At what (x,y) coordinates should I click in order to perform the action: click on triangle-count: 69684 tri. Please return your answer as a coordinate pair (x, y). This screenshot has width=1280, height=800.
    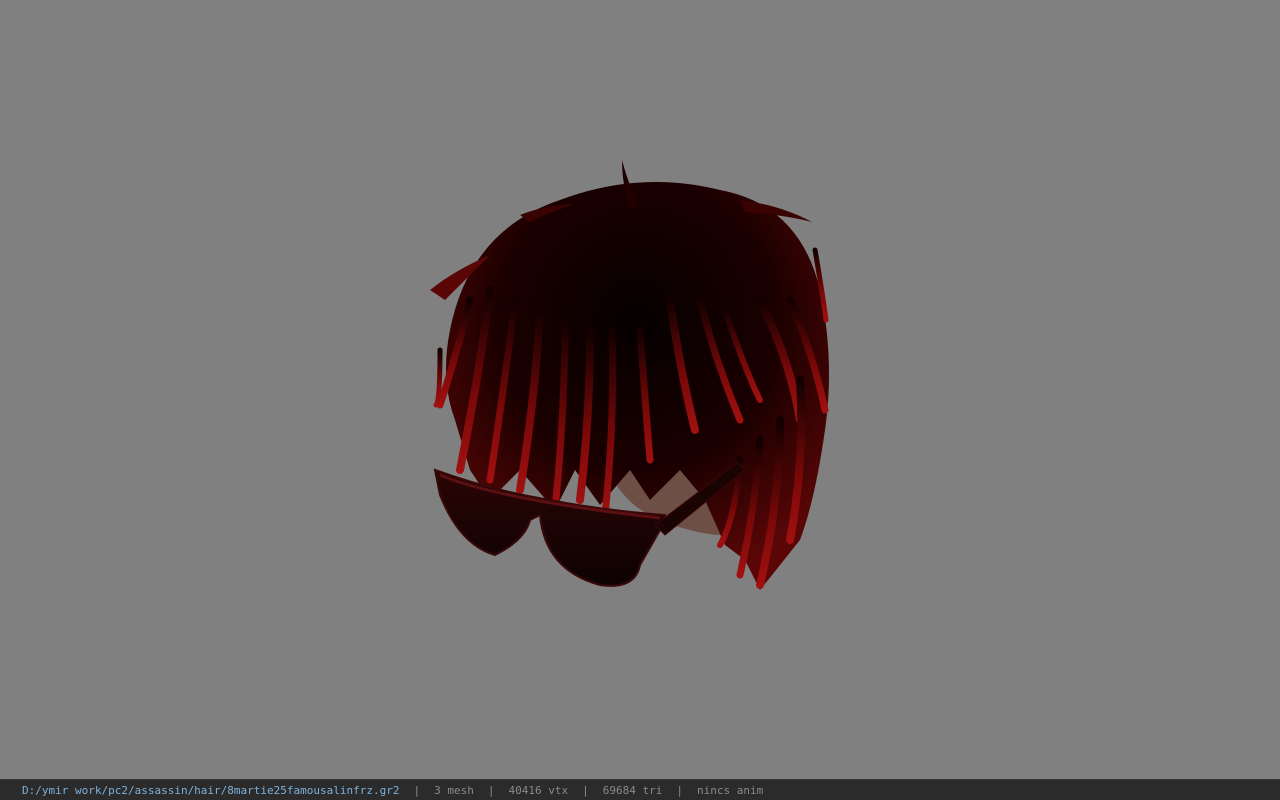
    Looking at the image, I should click on (632, 790).